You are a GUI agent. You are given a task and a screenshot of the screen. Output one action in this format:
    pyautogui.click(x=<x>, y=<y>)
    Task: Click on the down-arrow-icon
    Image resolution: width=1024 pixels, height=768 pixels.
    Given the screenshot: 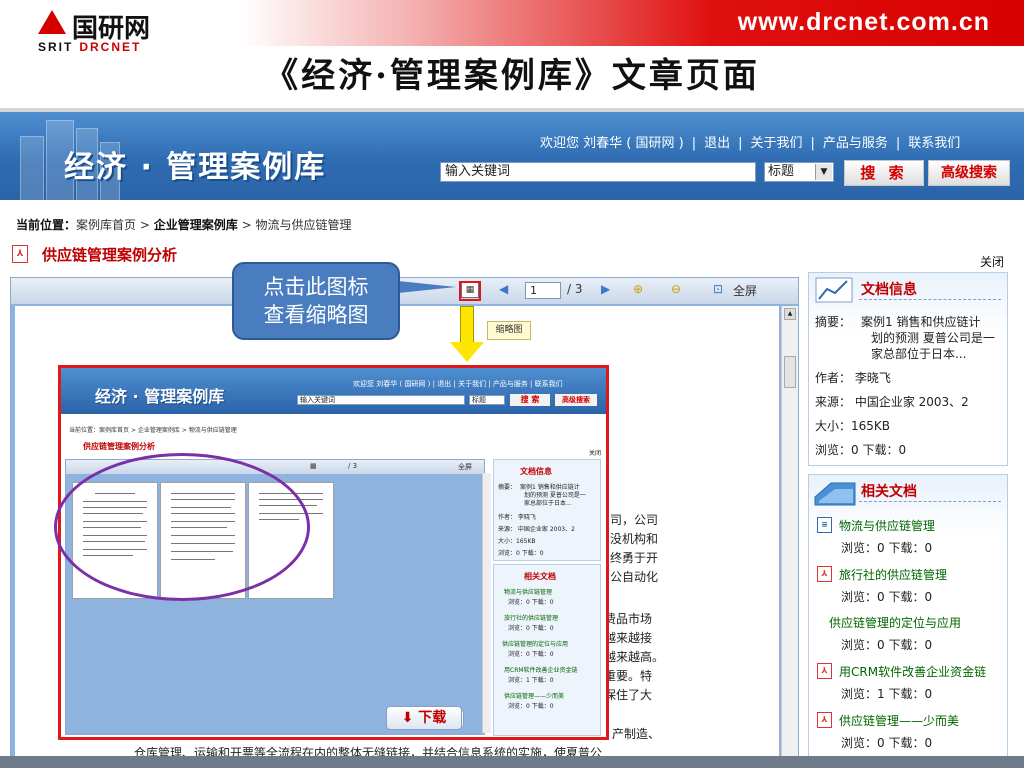 What is the action you would take?
    pyautogui.click(x=467, y=325)
    